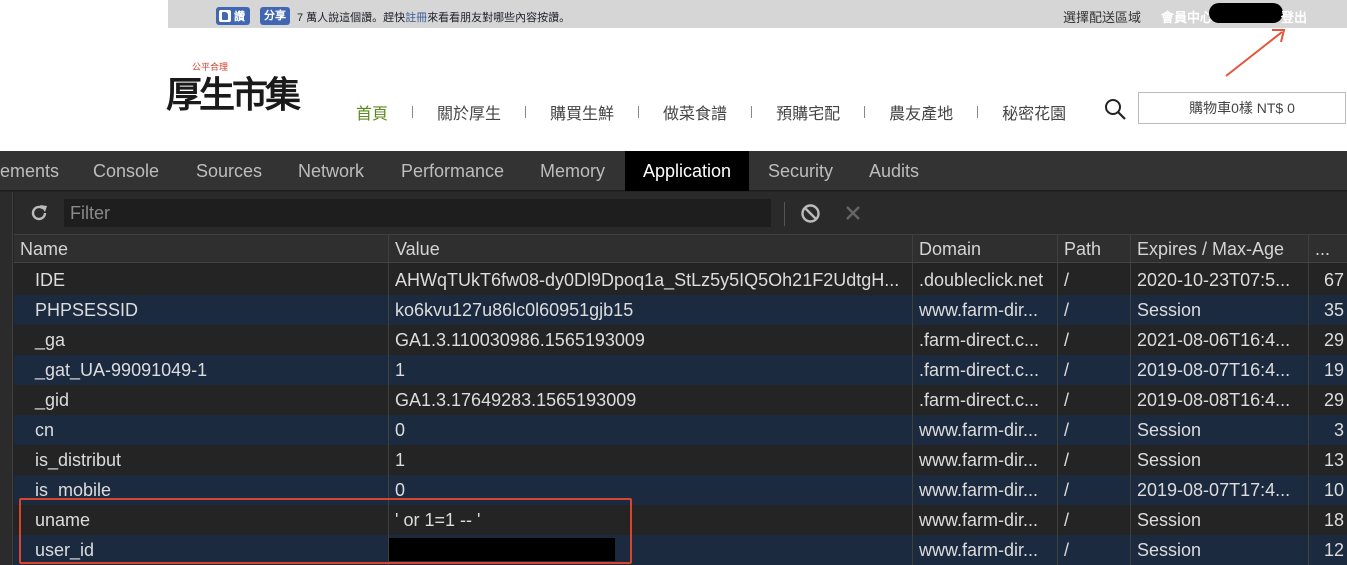 This screenshot has height=565, width=1347. Describe the element at coordinates (1333, 310) in the screenshot. I see `cell-size: 35` at that location.